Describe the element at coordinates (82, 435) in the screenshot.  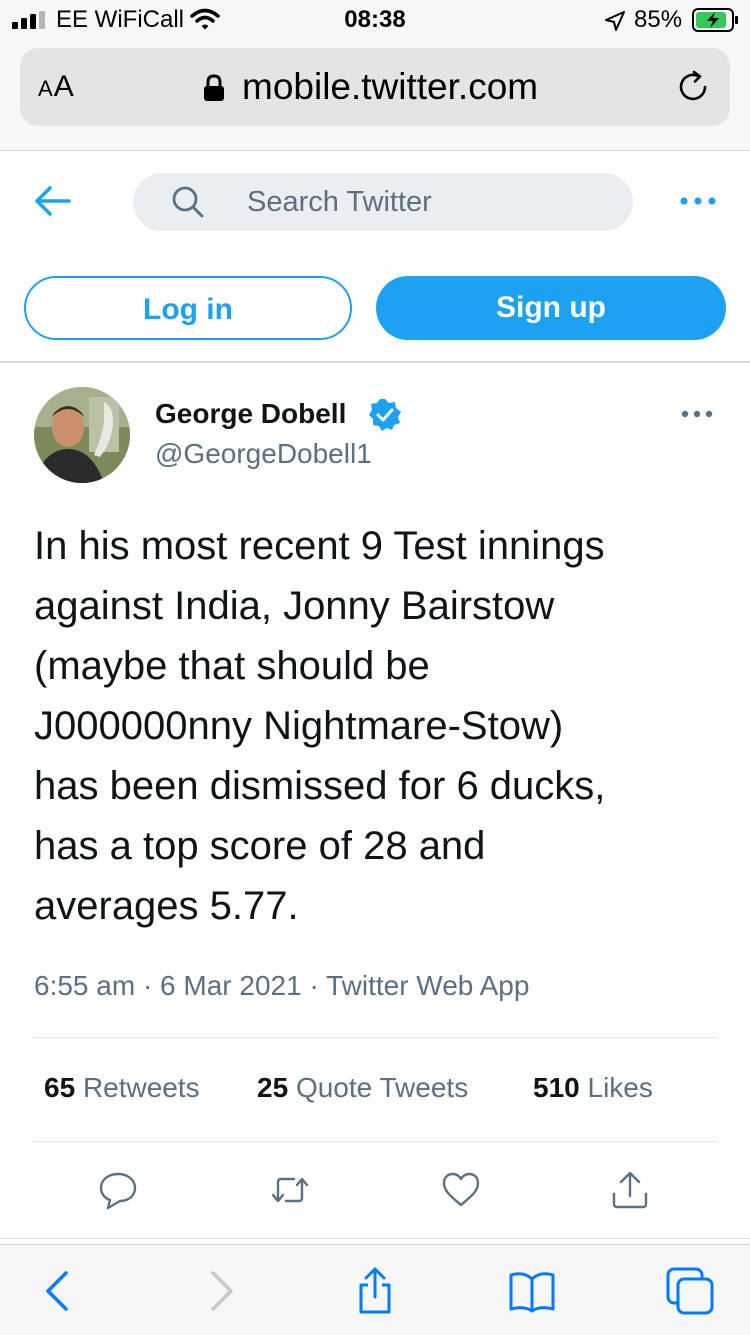
I see `avatar` at that location.